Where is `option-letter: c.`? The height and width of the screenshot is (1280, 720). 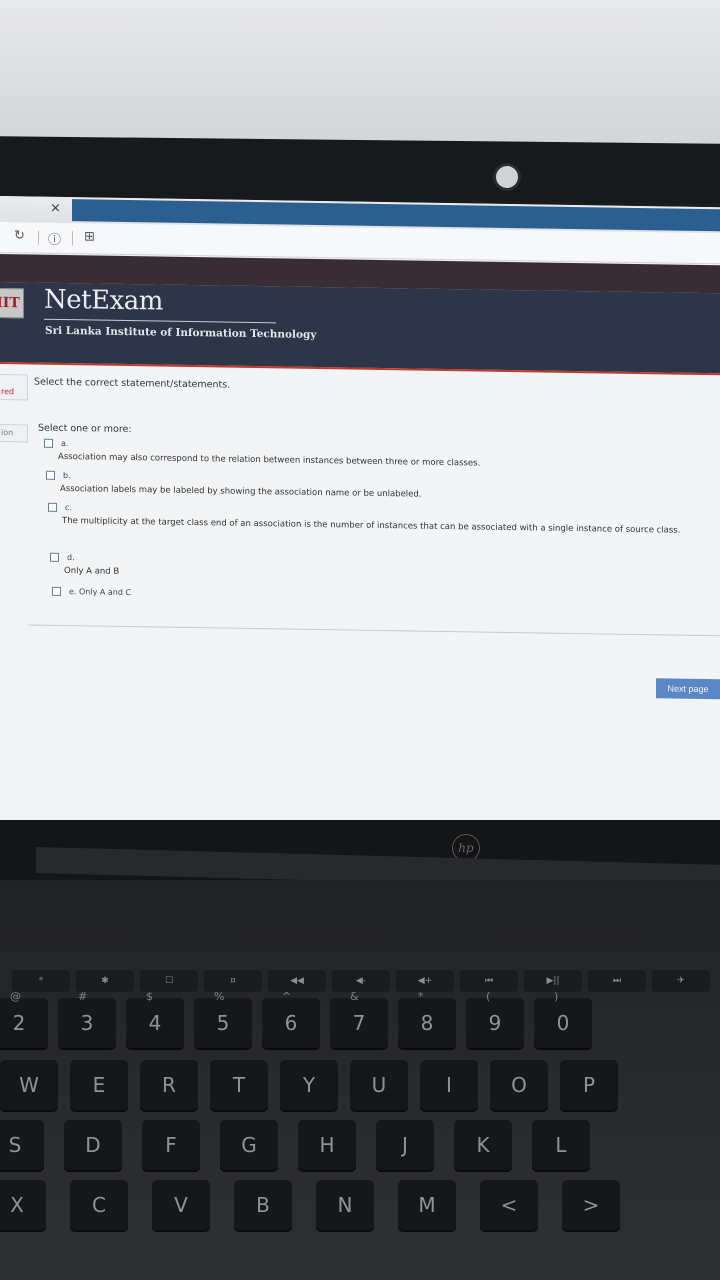 option-letter: c. is located at coordinates (68, 508).